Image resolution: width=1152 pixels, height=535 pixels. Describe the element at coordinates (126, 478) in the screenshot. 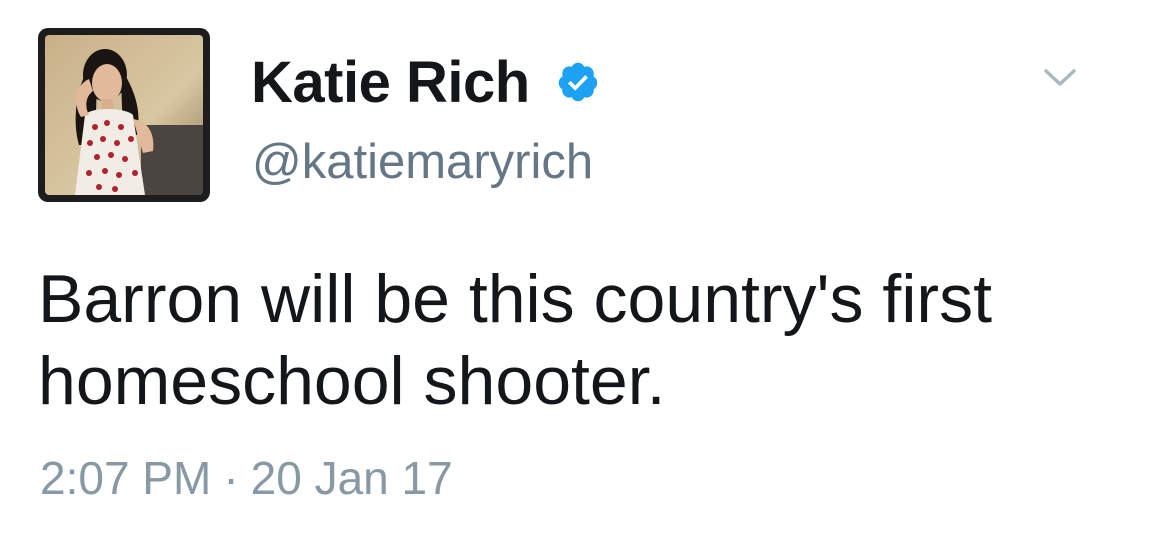

I see `tweet-time: 2:07 PM` at that location.